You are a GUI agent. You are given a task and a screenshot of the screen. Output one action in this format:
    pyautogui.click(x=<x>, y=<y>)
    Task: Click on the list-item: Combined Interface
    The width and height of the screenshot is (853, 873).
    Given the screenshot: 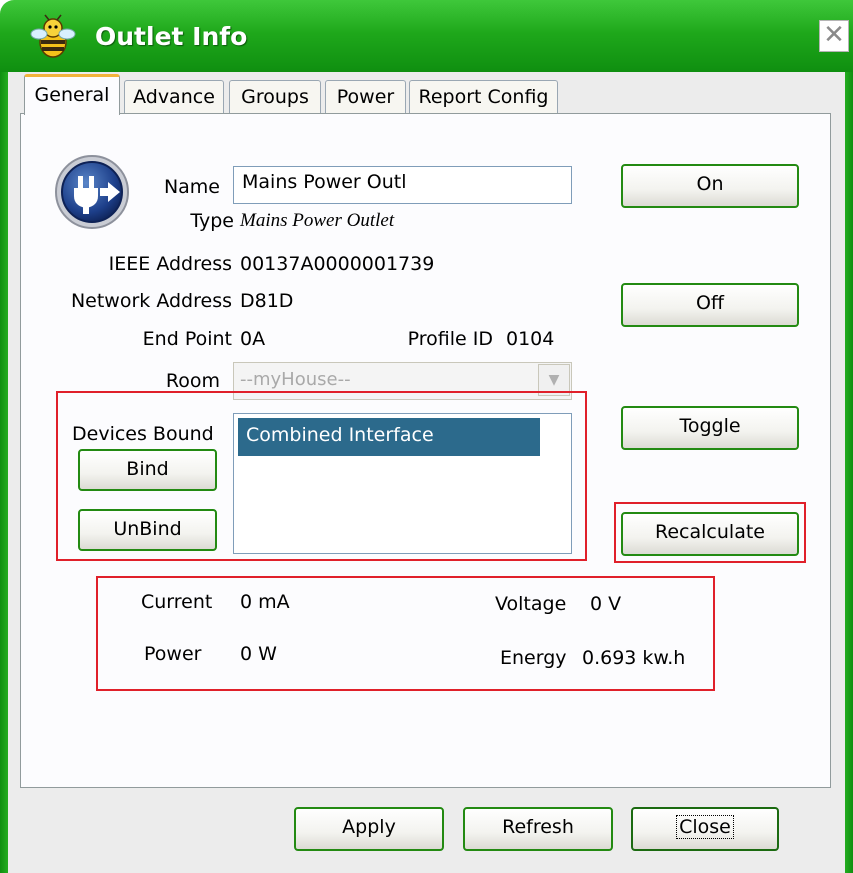 What is the action you would take?
    pyautogui.click(x=389, y=437)
    